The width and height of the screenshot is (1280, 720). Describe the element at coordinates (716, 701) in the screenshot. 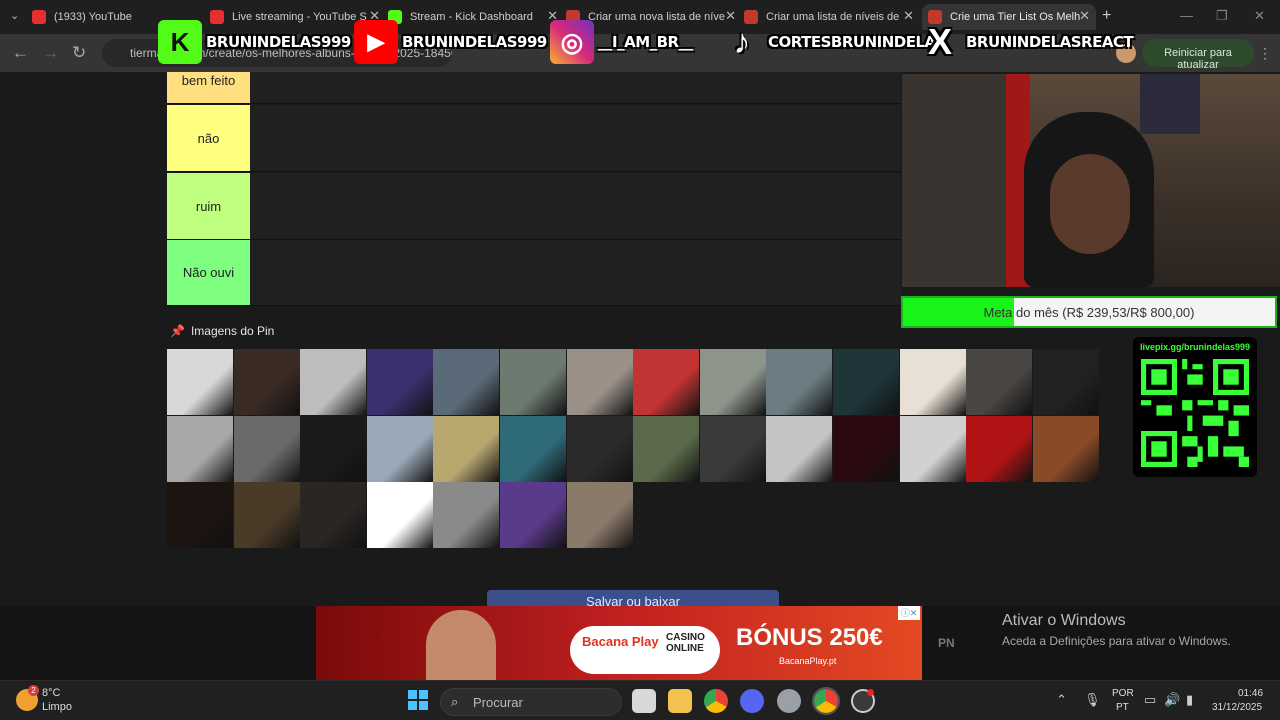

I see `chrome-icon` at that location.